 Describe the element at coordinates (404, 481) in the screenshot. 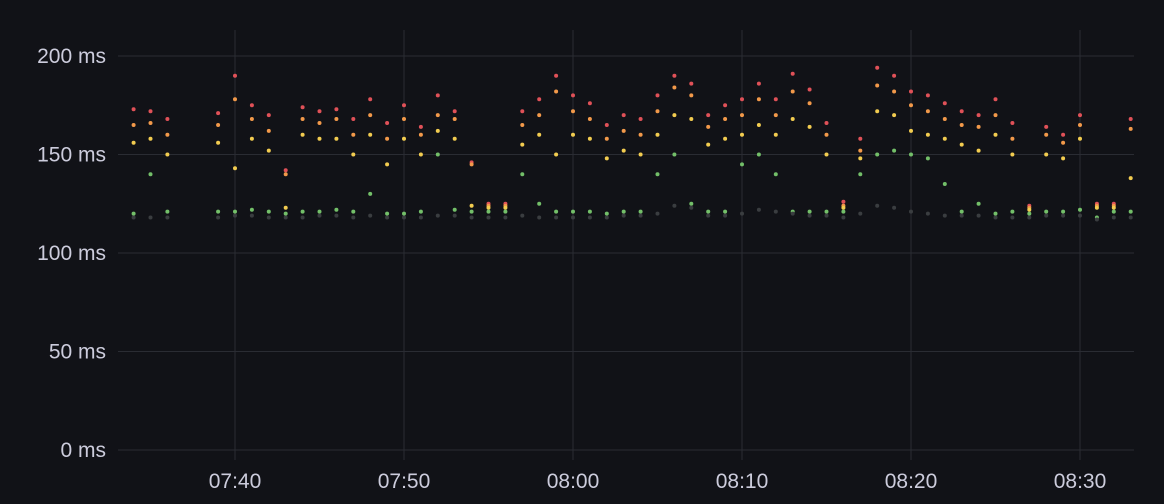

I see `x-tick-label: 07:50` at that location.